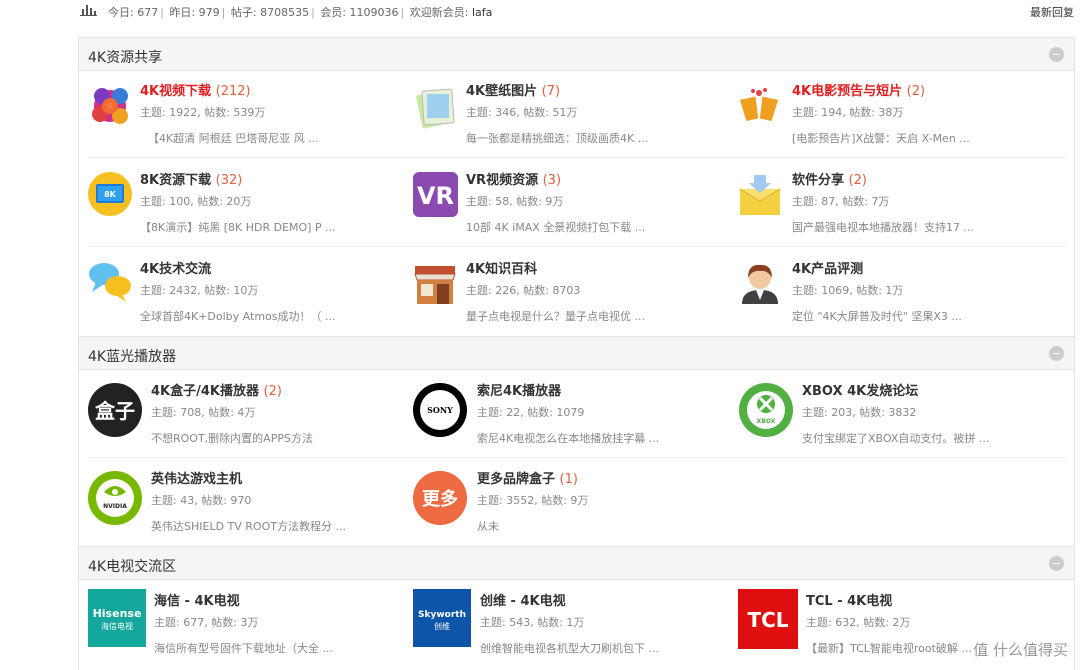 Image resolution: width=1080 pixels, height=670 pixels. I want to click on forum-stats: 主题: 3552, 帖数: 9万, so click(533, 500).